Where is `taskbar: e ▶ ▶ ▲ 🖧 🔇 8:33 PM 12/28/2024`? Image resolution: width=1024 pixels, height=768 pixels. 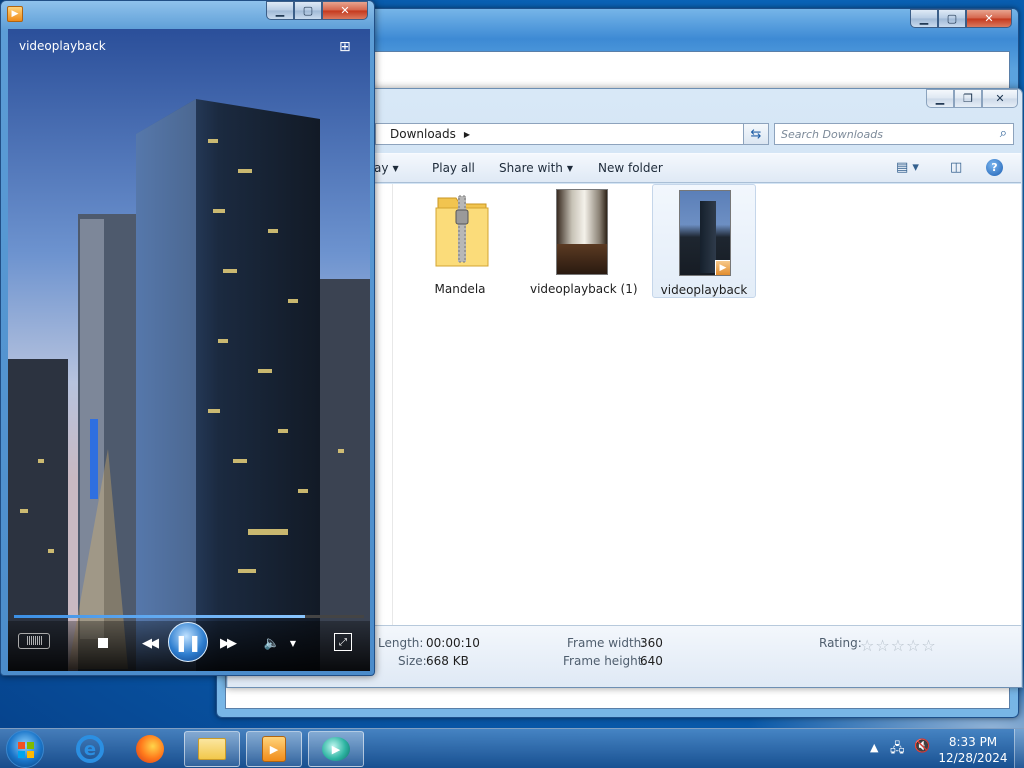
taskbar: e ▶ ▶ ▲ 🖧 🔇 8:33 PM 12/28/2024 is located at coordinates (512, 748).